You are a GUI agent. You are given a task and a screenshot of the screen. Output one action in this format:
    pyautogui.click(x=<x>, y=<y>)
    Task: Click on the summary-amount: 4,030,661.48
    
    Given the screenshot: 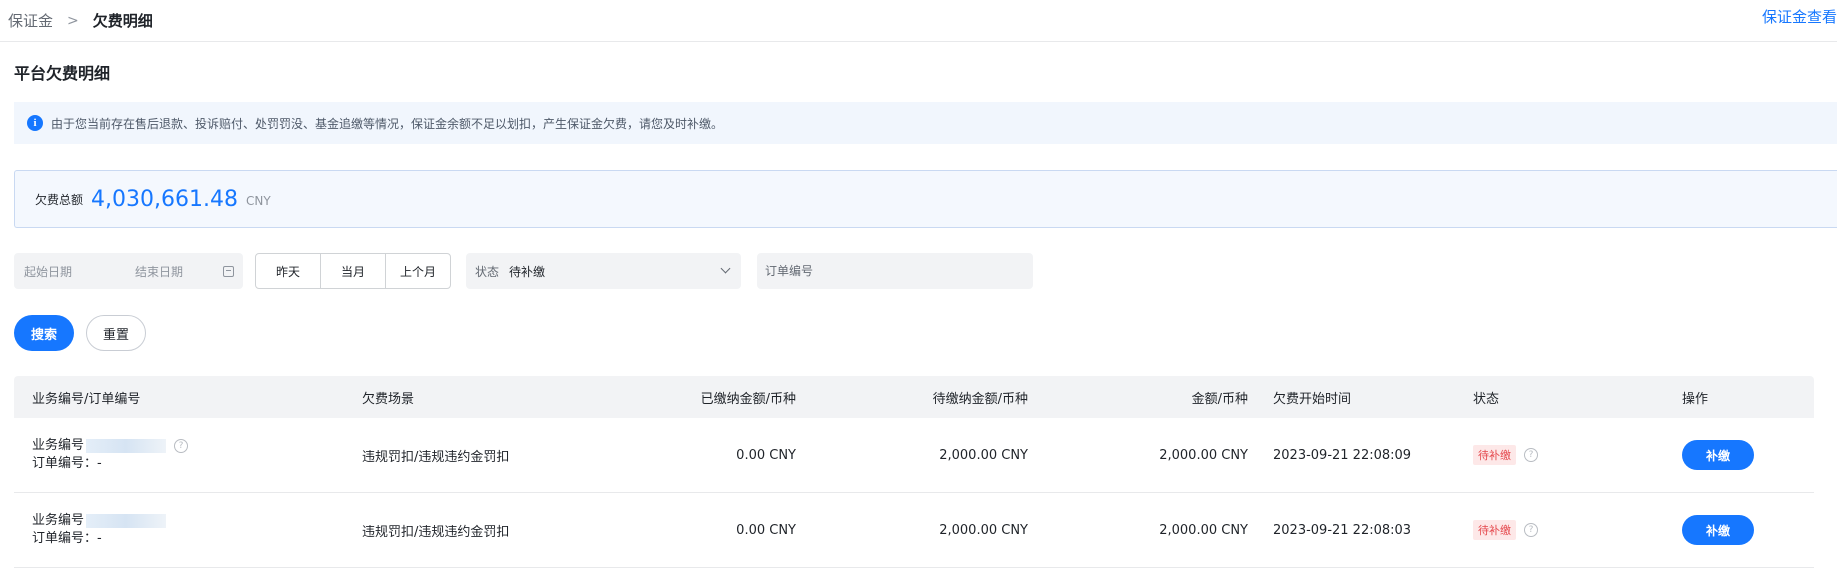 What is the action you would take?
    pyautogui.click(x=164, y=199)
    